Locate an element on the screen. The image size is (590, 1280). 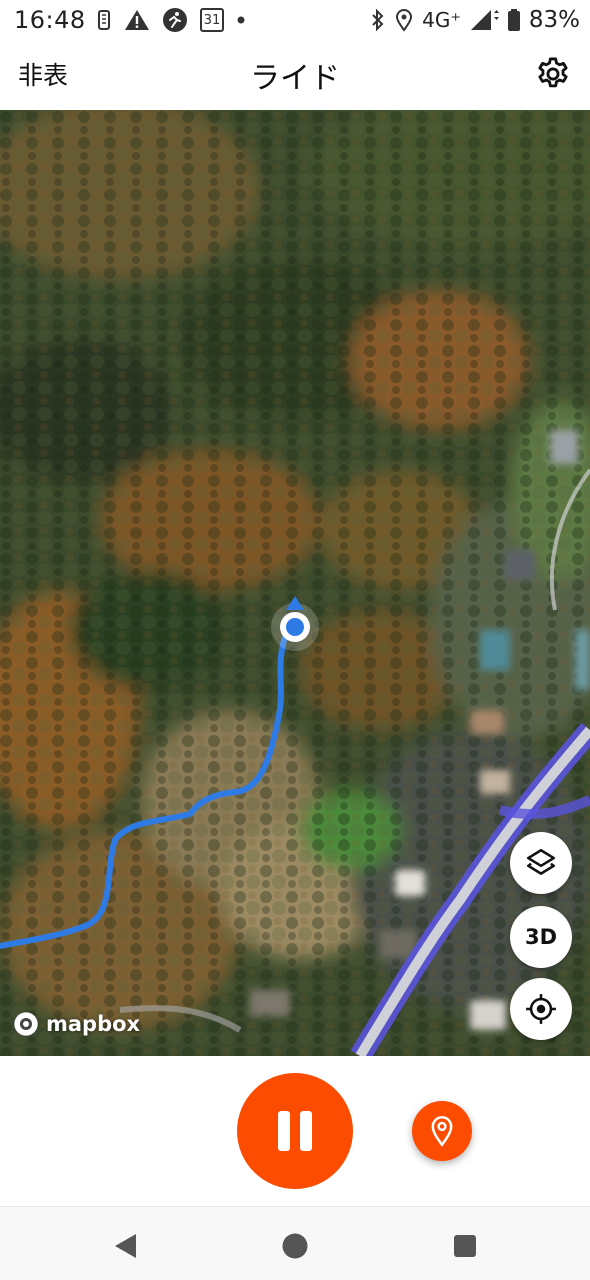
status-bar: 16:48 31 4G⁺ 83% is located at coordinates (295, 20).